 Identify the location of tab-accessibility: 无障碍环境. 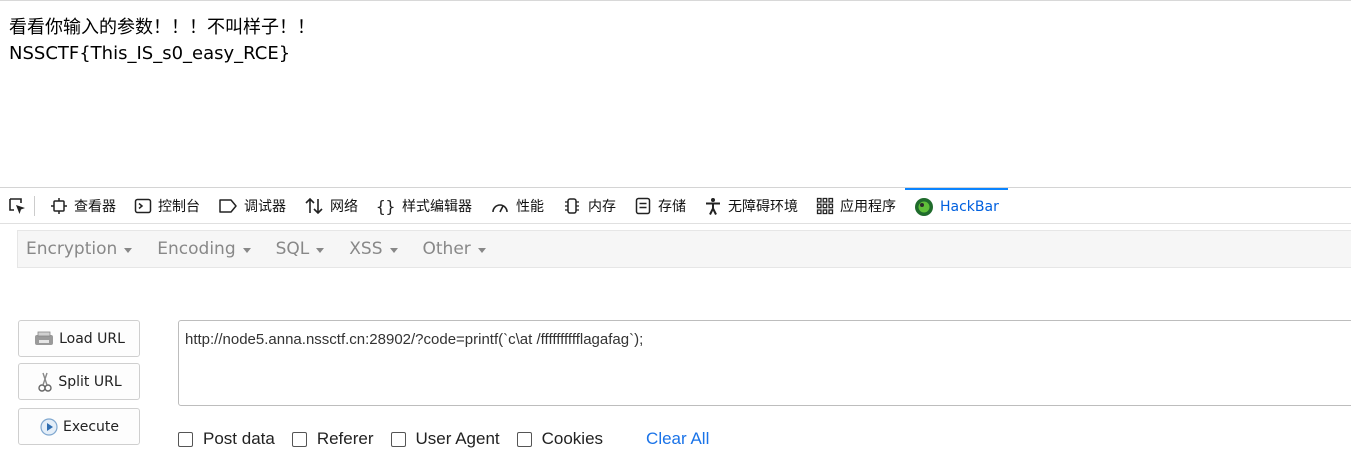
(751, 206).